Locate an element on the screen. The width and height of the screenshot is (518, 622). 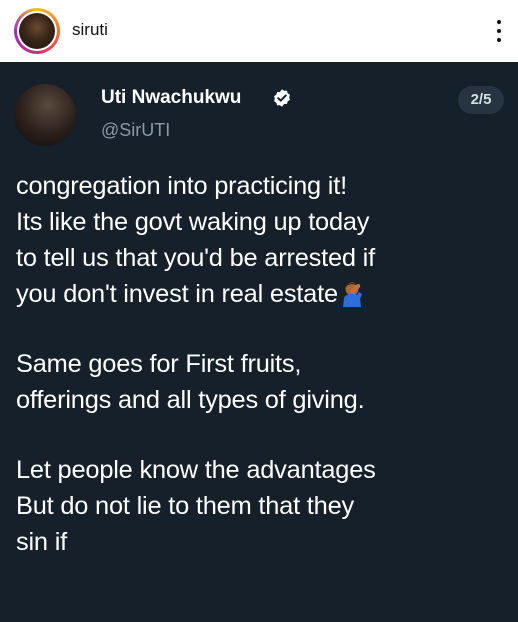
tweet-author-handle: @SirUTI is located at coordinates (135, 130).